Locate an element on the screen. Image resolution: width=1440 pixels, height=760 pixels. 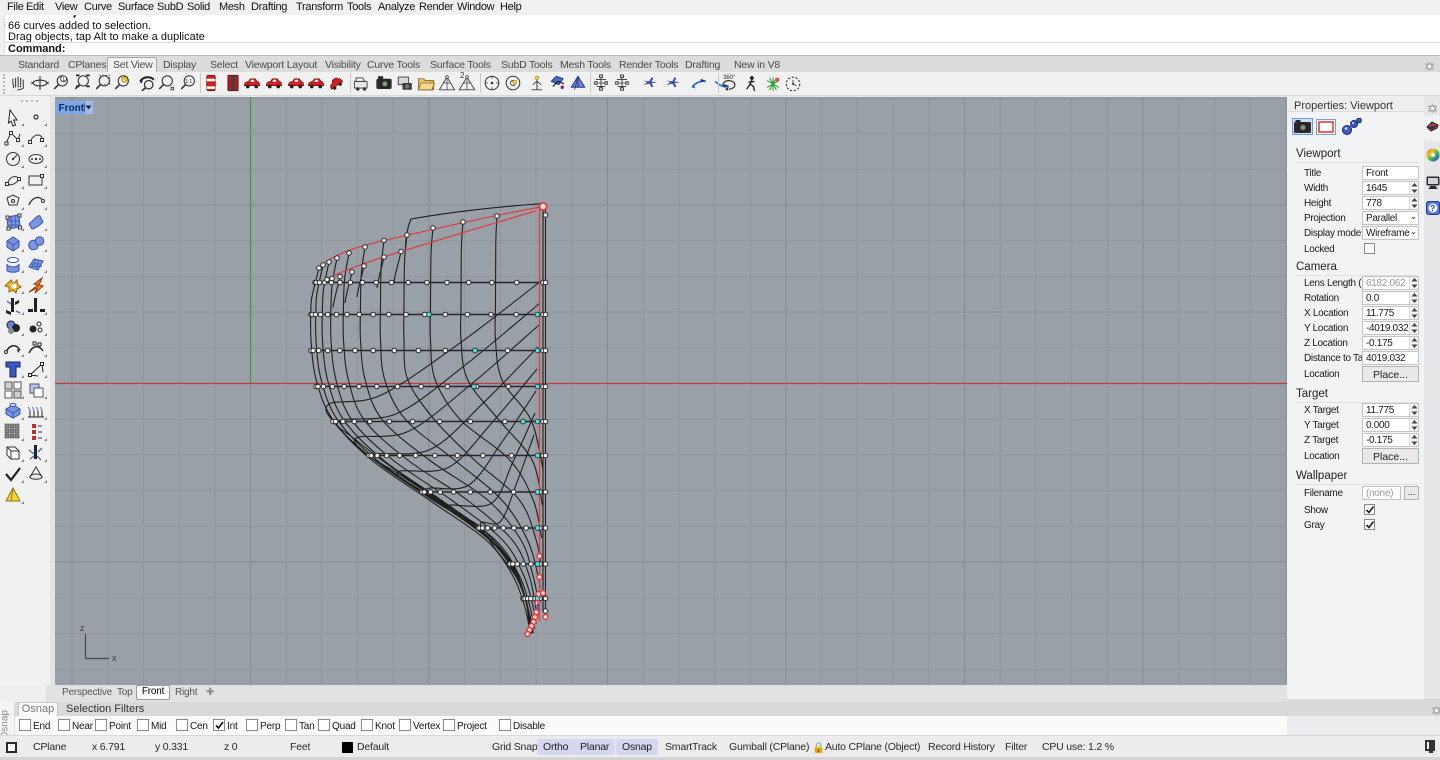
svg-text: z is located at coordinates (82, 628).